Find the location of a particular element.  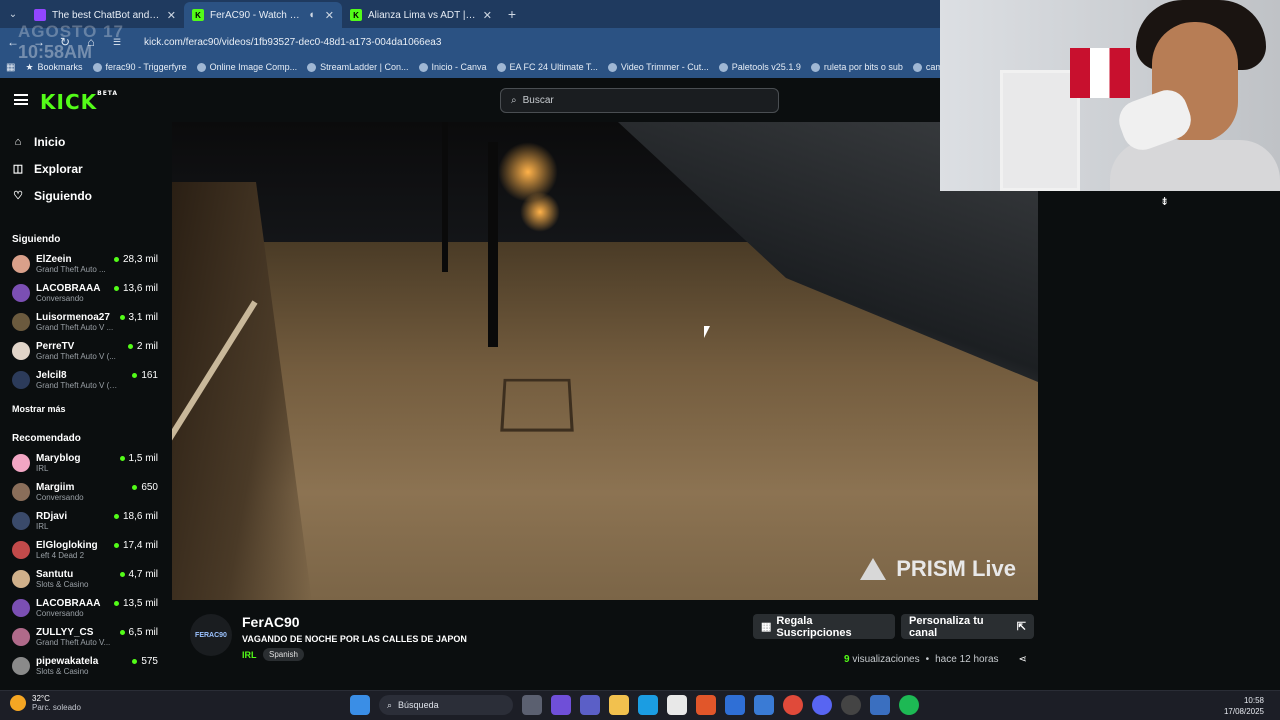

time-ago: hace 12 horas is located at coordinates (967, 659).